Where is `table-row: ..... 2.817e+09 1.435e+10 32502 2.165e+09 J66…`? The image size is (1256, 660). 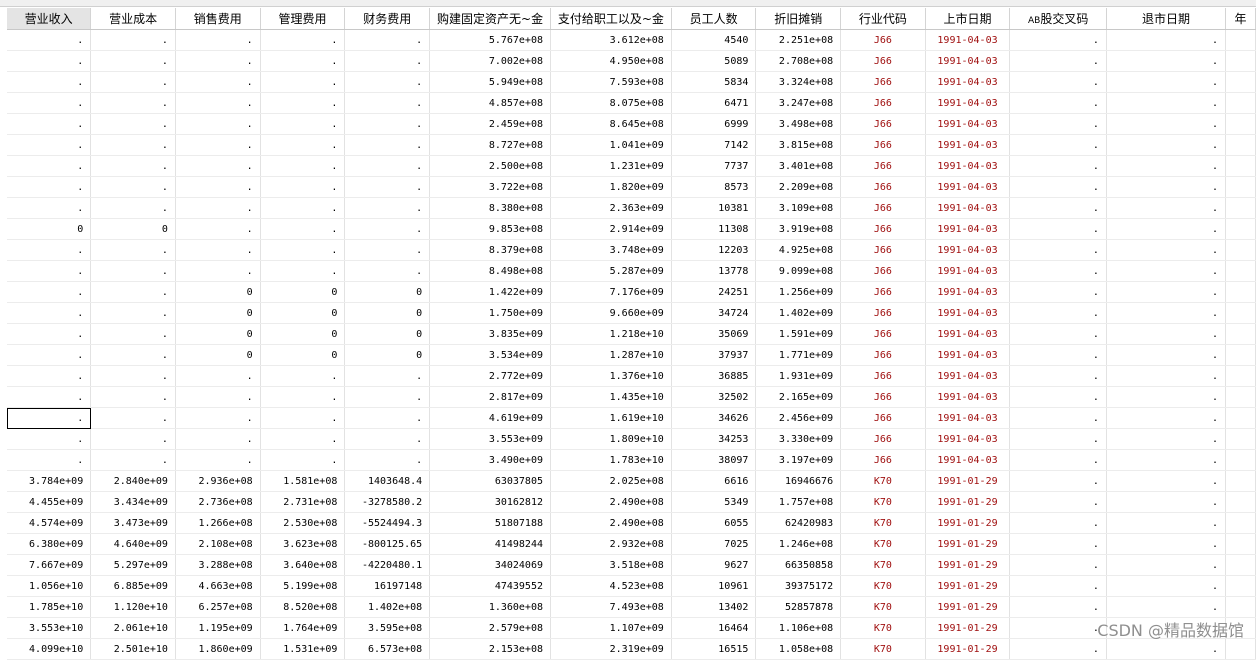 table-row: ..... 2.817e+09 1.435e+10 32502 2.165e+09 J66… is located at coordinates (631, 397).